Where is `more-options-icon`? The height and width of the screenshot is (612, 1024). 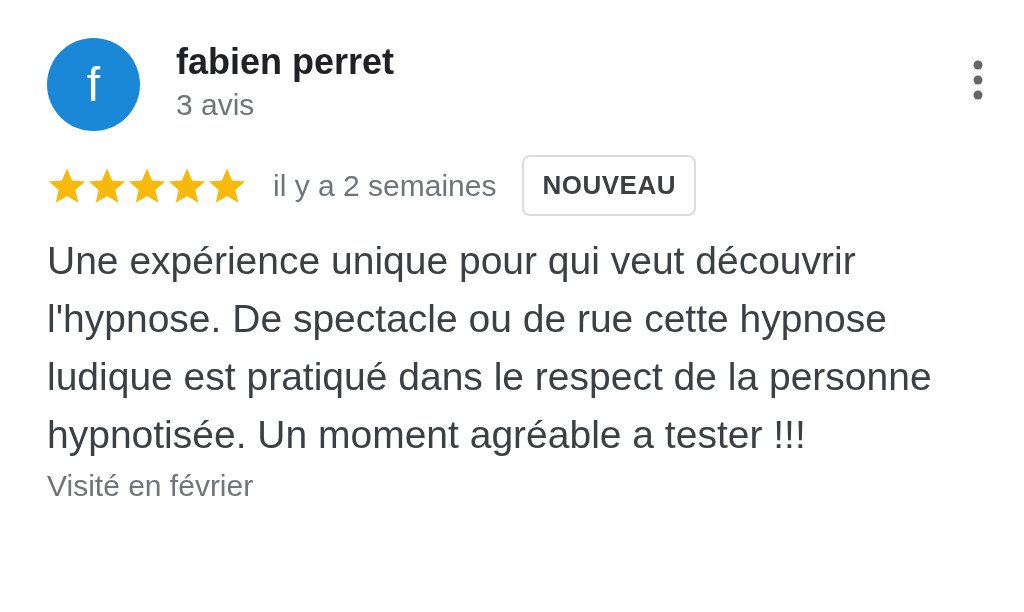 more-options-icon is located at coordinates (978, 80).